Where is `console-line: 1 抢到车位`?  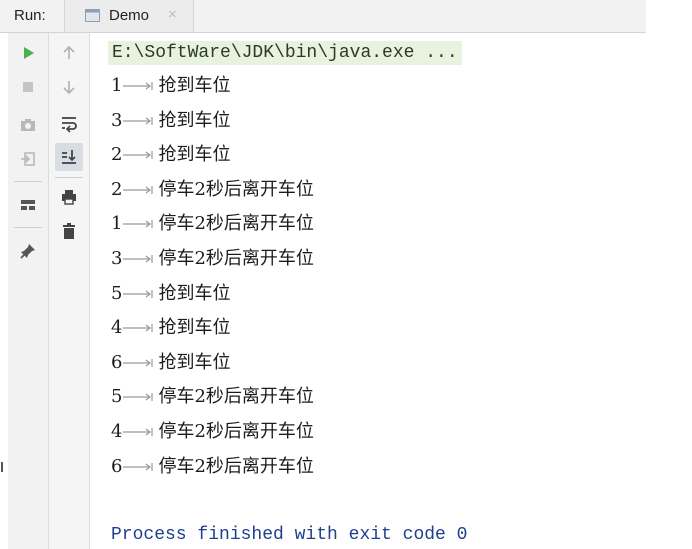 console-line: 1 抢到车位 is located at coordinates (170, 86).